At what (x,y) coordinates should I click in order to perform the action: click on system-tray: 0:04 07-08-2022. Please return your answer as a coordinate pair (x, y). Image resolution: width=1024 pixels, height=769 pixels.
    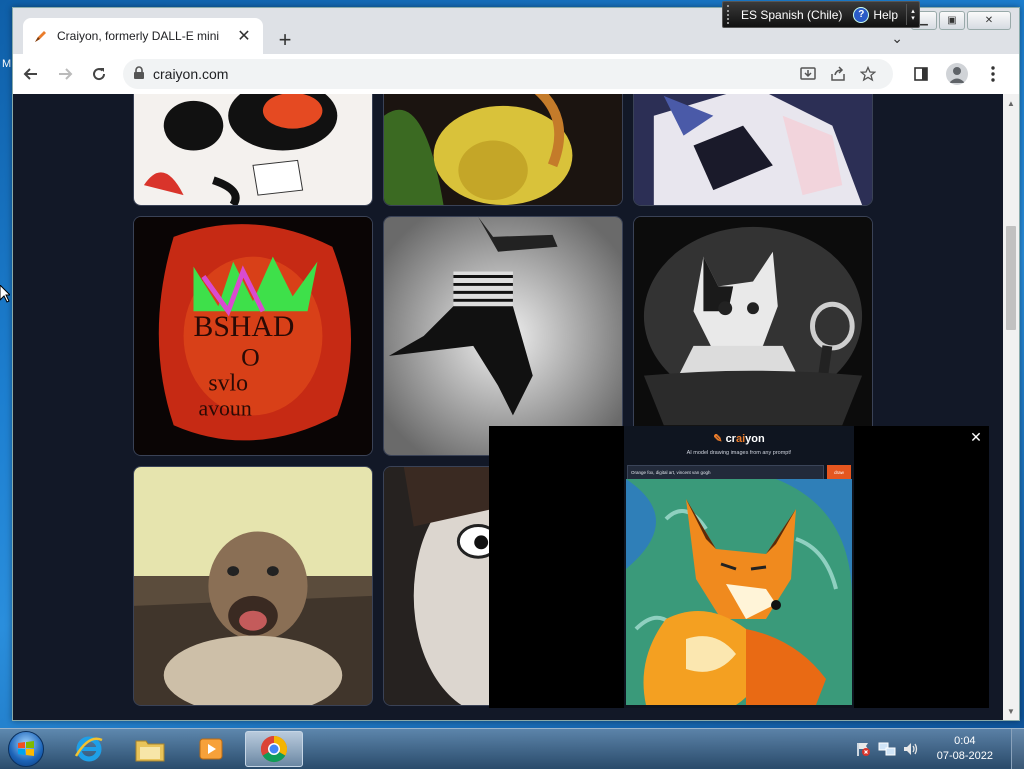
    Looking at the image, I should click on (937, 749).